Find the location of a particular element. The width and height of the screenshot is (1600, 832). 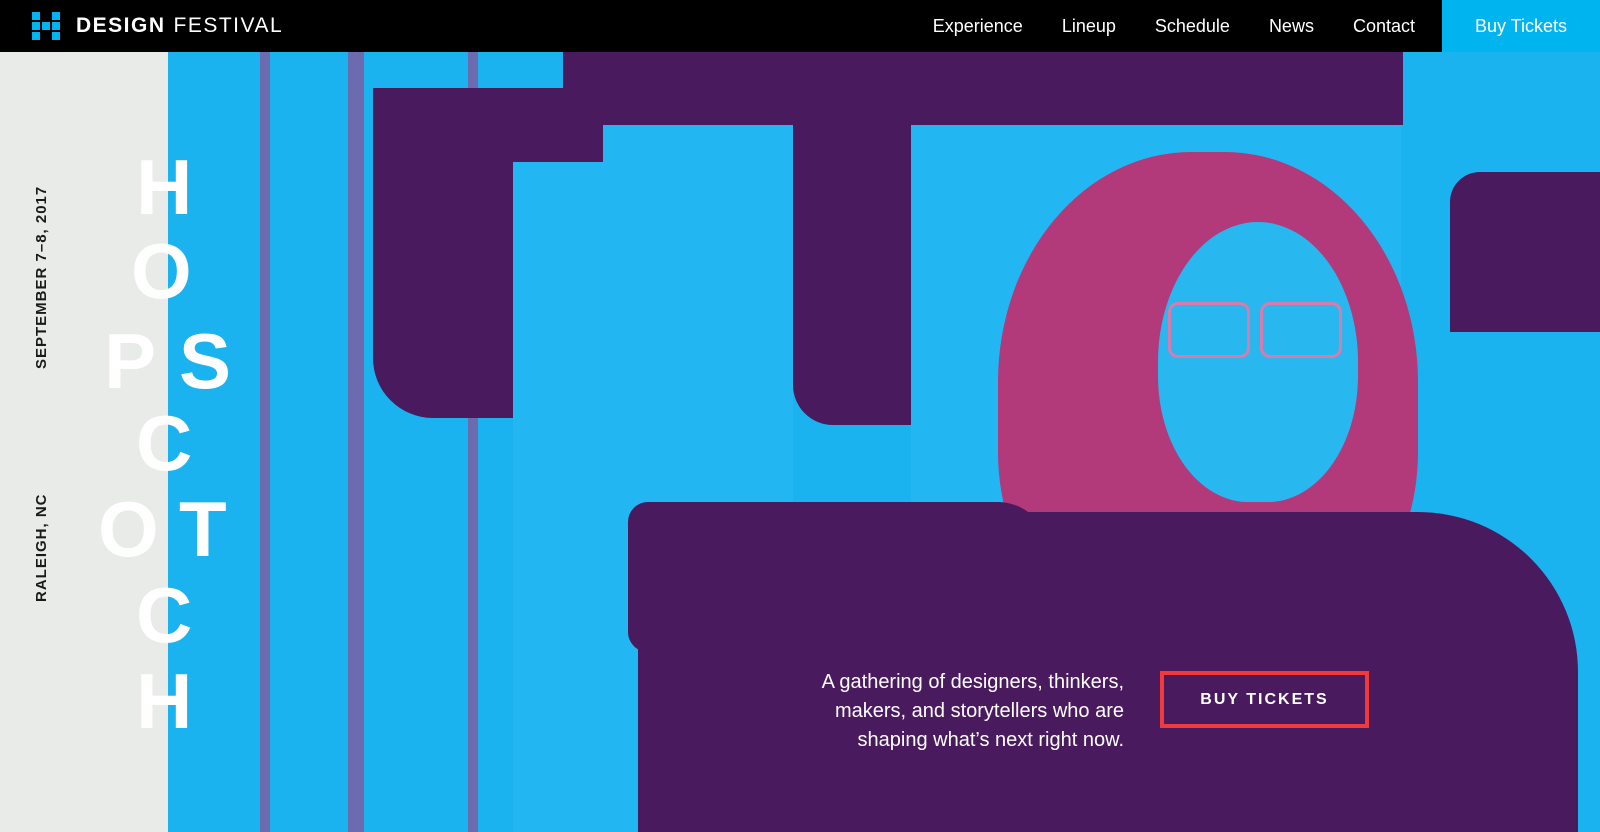

nav-link-lineup: Lineup is located at coordinates (1089, 26).